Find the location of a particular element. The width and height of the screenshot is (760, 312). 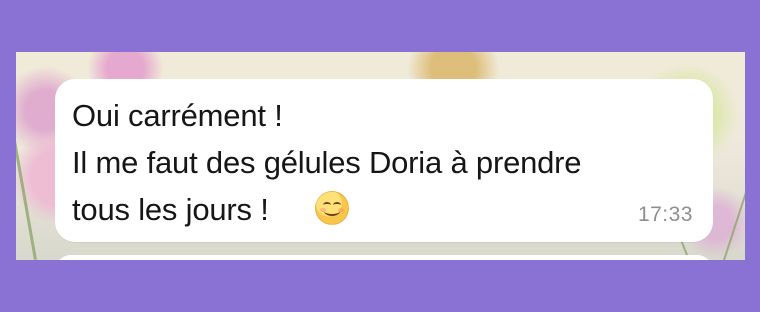

smiling-face-icon is located at coordinates (332, 208).